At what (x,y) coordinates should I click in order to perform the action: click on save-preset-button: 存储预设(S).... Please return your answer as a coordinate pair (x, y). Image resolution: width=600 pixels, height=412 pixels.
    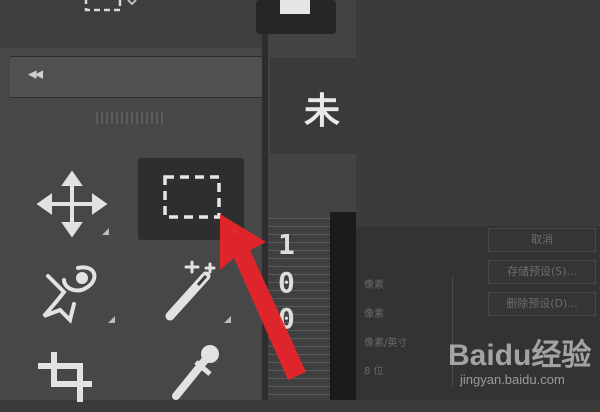
    Looking at the image, I should click on (542, 272).